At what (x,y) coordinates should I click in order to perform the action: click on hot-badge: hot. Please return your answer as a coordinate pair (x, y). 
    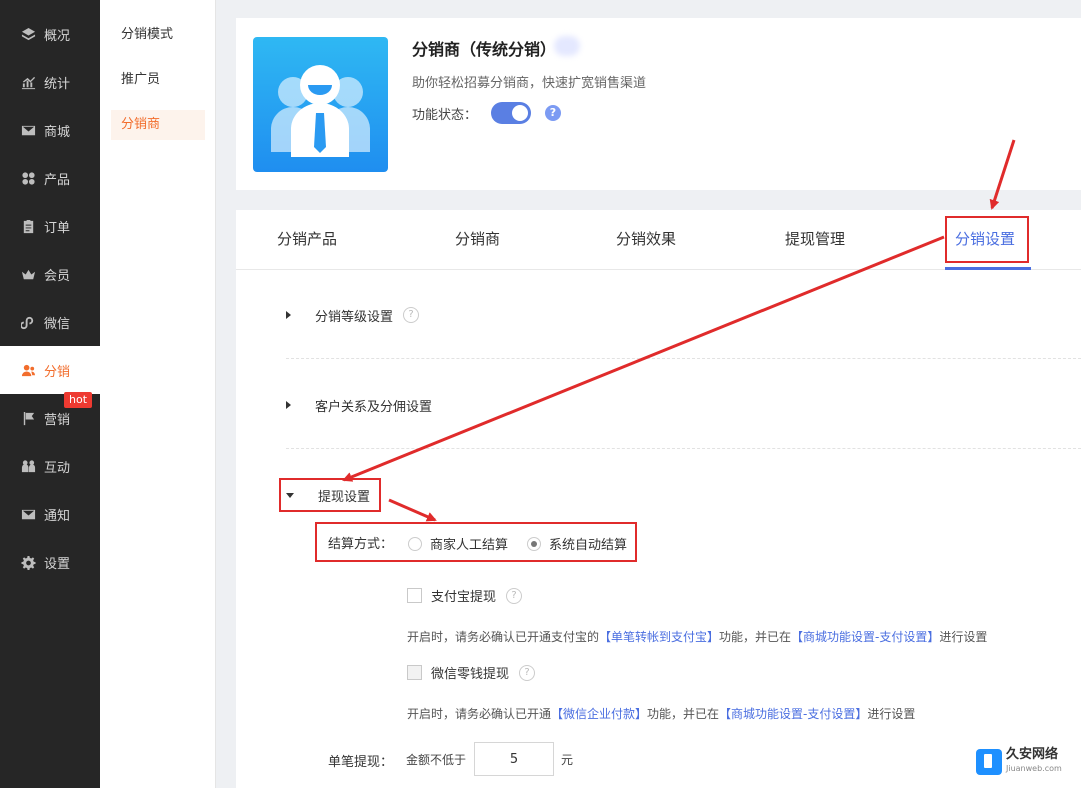
    Looking at the image, I should click on (78, 400).